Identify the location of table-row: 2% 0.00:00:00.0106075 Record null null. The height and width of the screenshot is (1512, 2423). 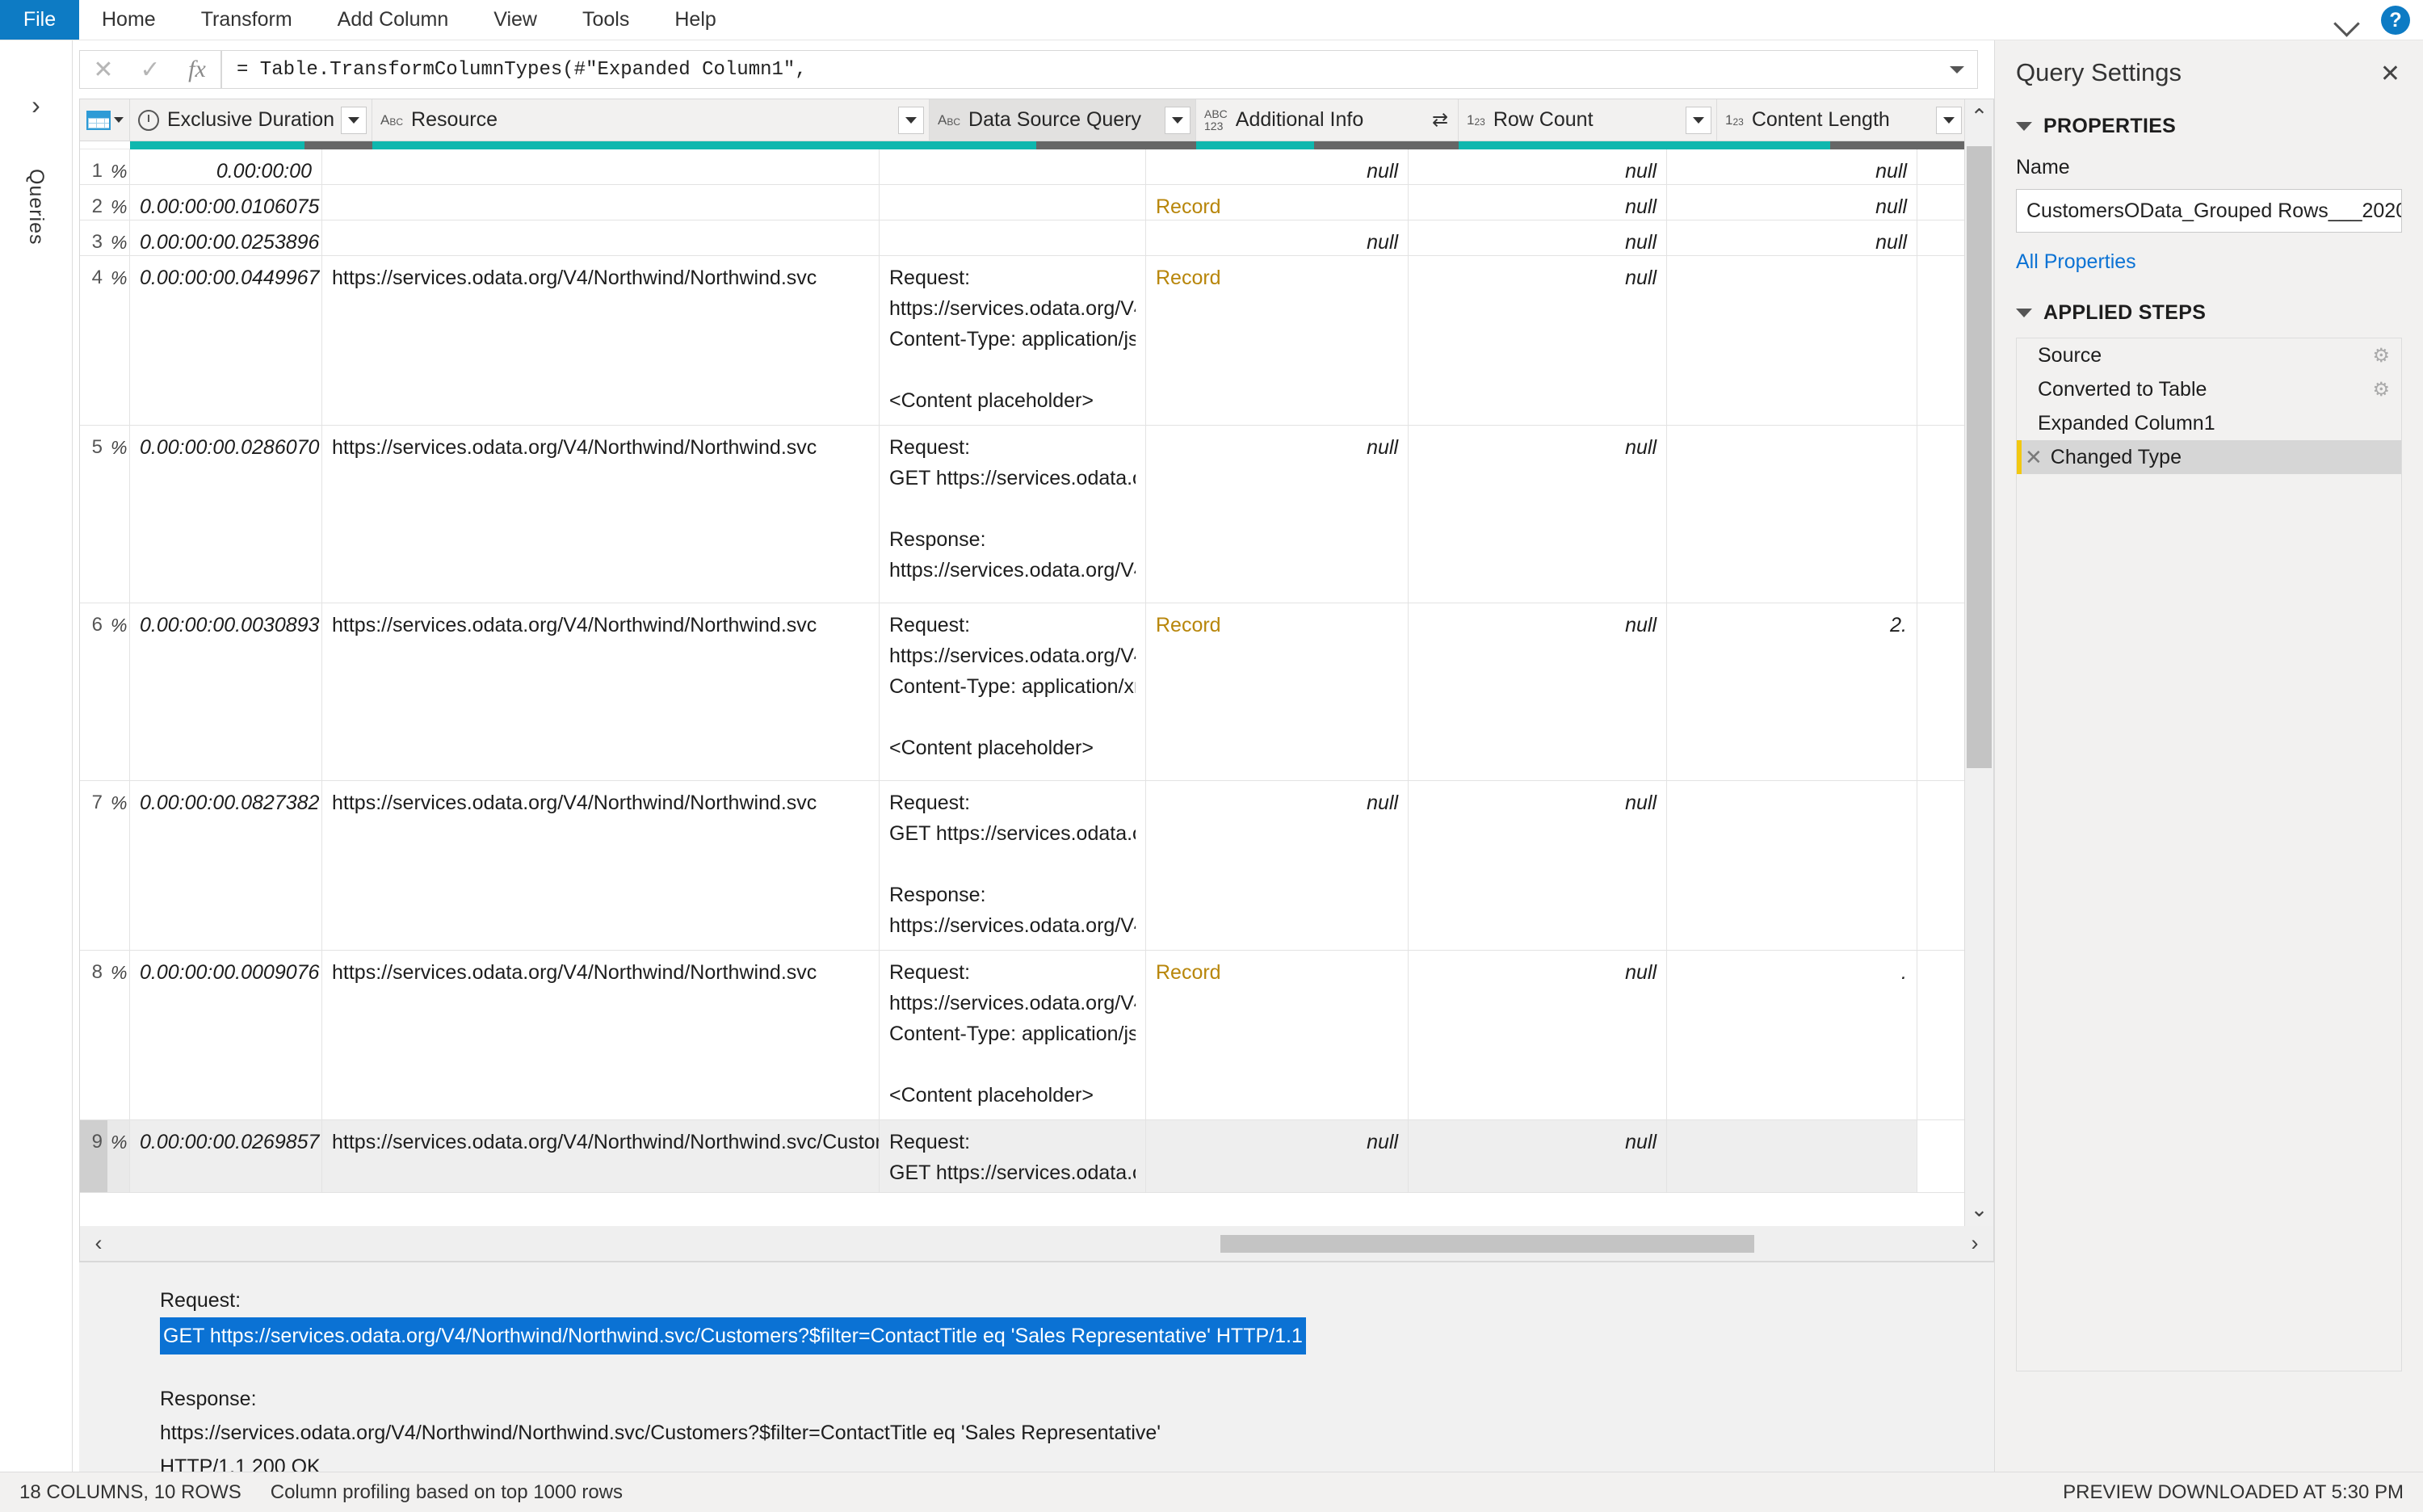
(1036, 202).